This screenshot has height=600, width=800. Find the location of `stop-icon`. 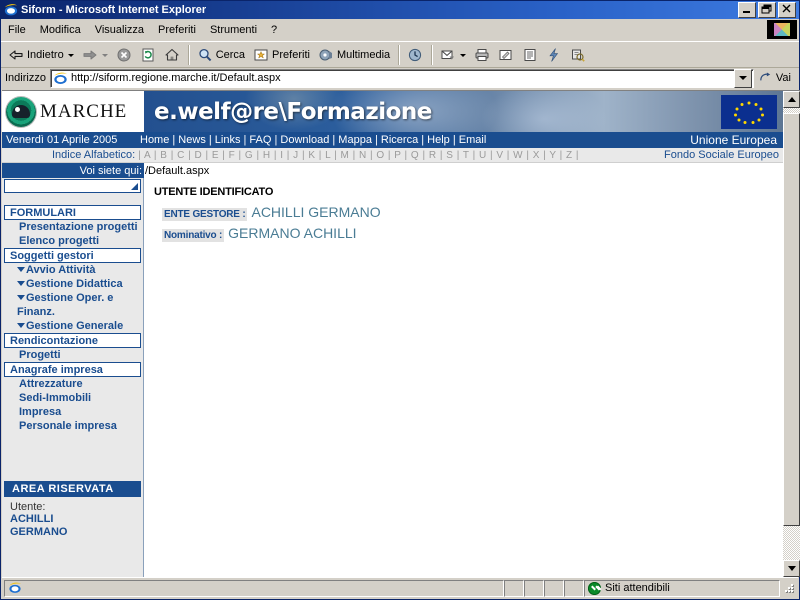

stop-icon is located at coordinates (124, 55).